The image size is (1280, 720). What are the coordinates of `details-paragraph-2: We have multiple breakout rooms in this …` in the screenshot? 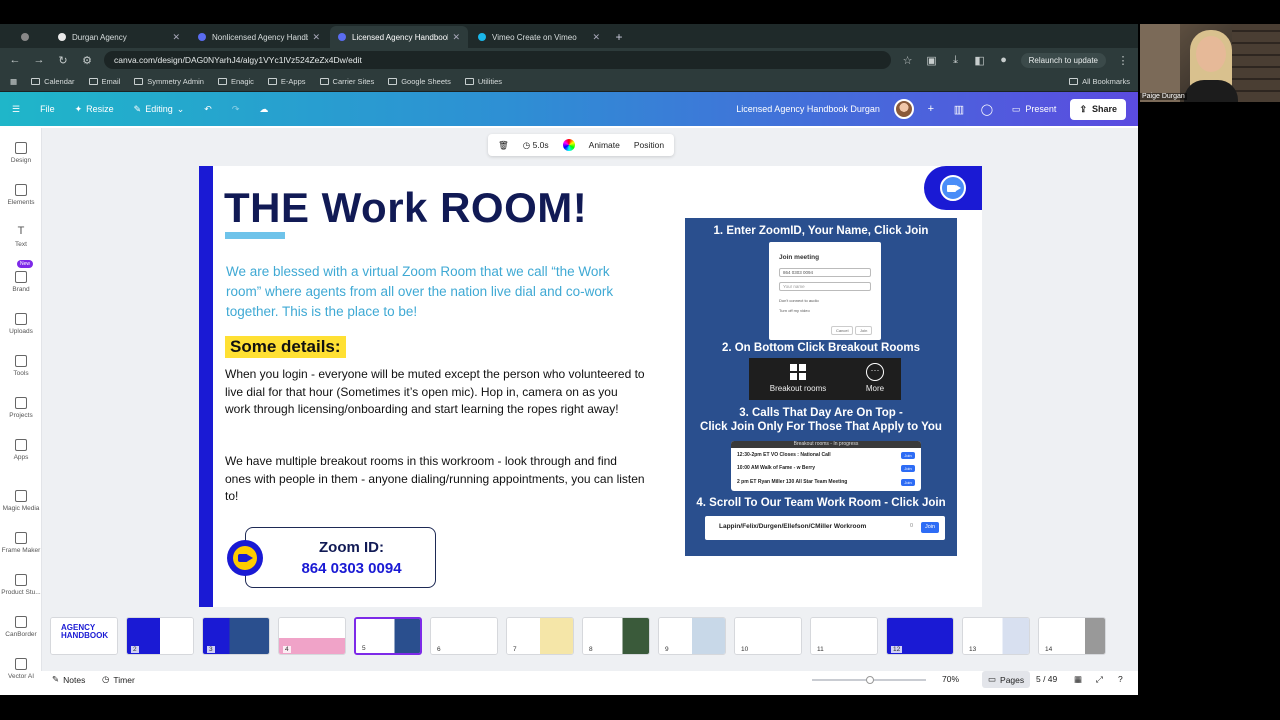 It's located at (435, 479).